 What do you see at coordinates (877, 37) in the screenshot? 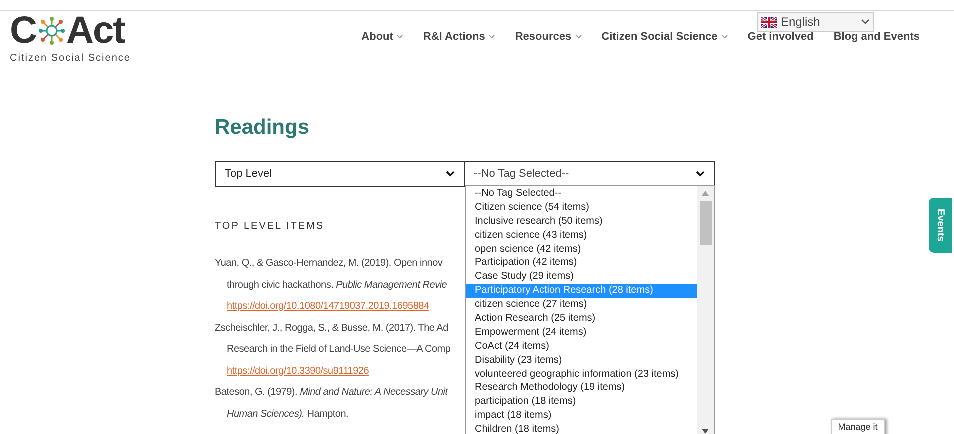
I see `nav-link: Blog and Events` at bounding box center [877, 37].